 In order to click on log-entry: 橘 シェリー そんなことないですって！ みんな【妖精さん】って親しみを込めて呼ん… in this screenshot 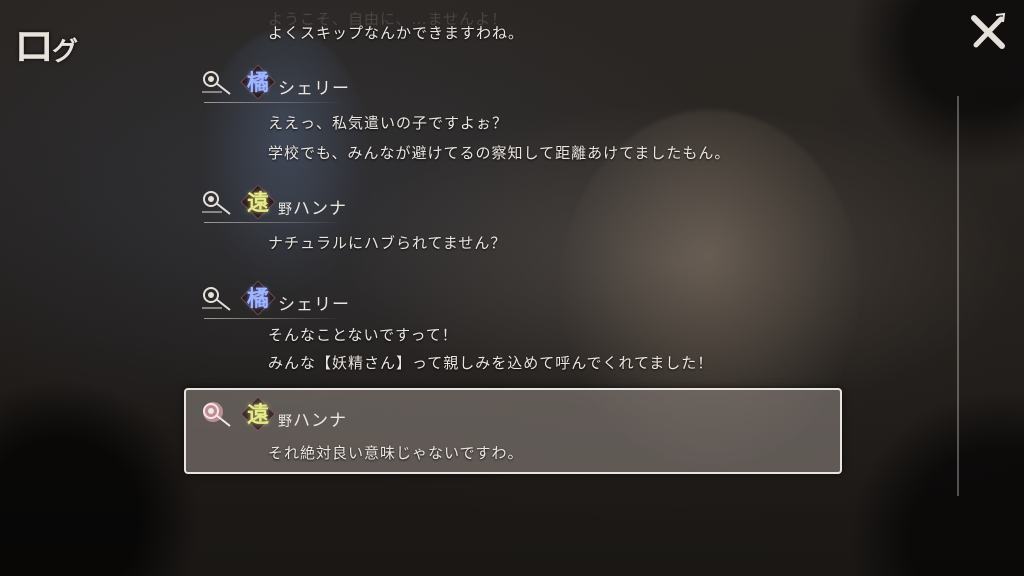, I will do `click(520, 326)`.